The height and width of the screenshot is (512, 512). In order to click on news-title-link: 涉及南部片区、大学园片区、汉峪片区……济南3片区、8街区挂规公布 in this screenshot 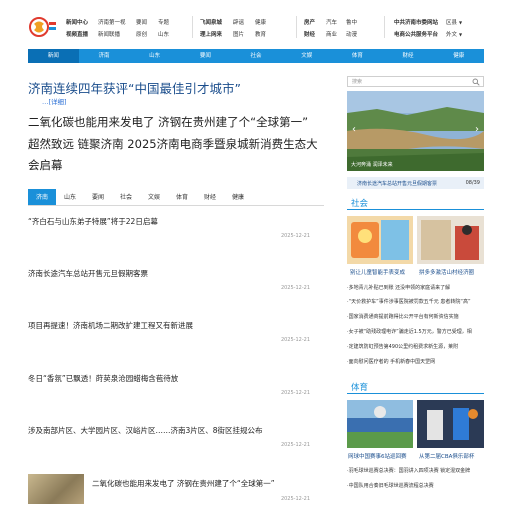, I will do `click(176, 430)`.